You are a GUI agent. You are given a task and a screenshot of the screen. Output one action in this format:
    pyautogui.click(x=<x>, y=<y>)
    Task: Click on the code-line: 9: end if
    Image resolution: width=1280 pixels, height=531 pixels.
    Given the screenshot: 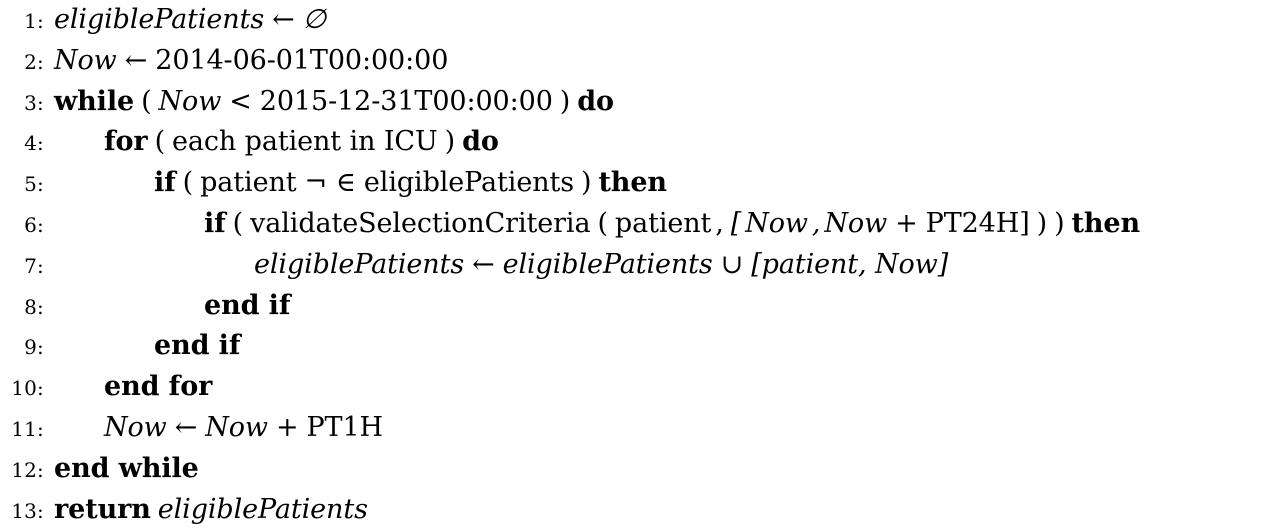 What is the action you would take?
    pyautogui.click(x=640, y=346)
    